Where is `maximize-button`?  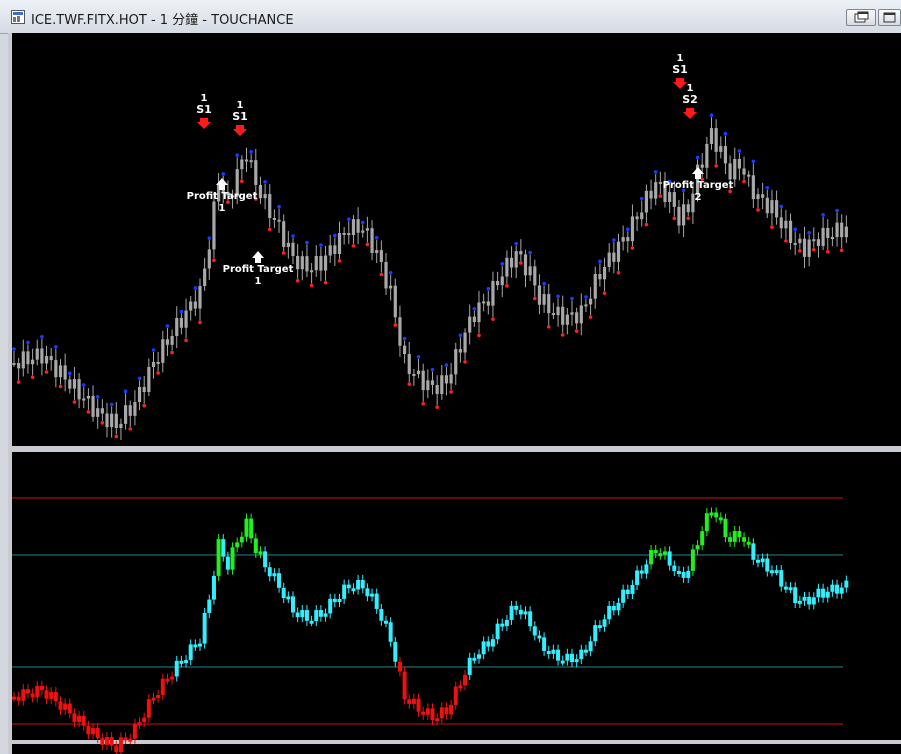 maximize-button is located at coordinates (889, 17).